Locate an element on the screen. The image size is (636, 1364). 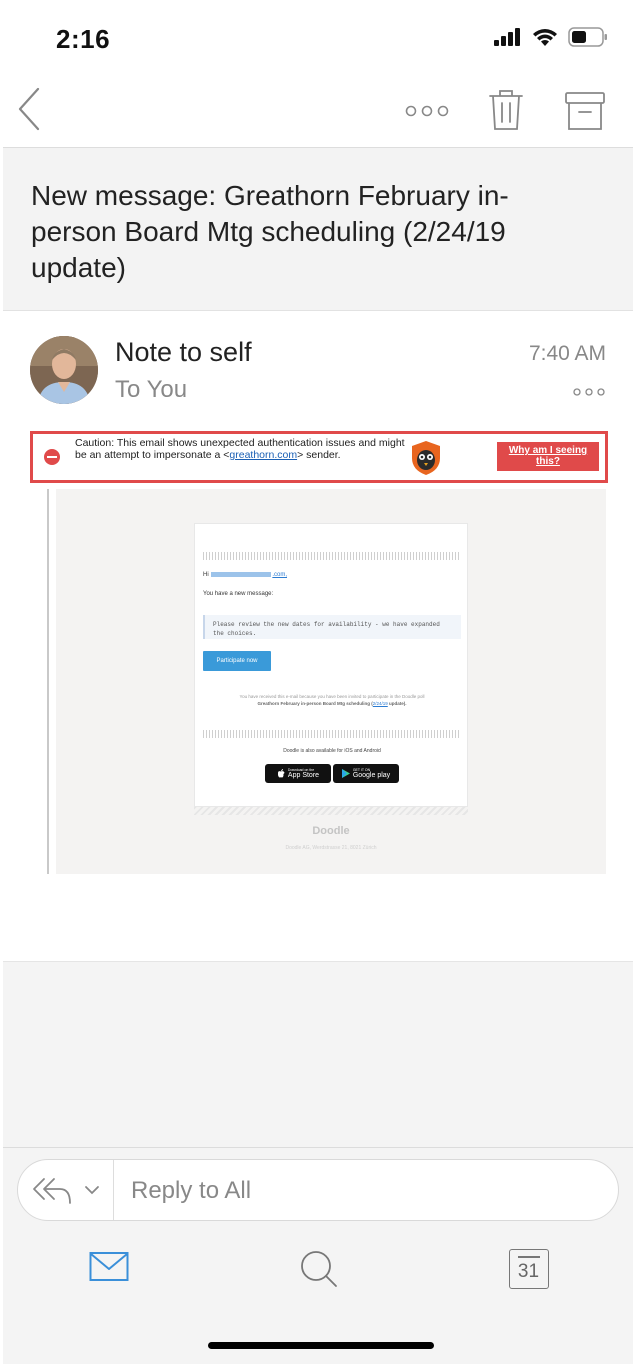
play-icon is located at coordinates (345, 773).